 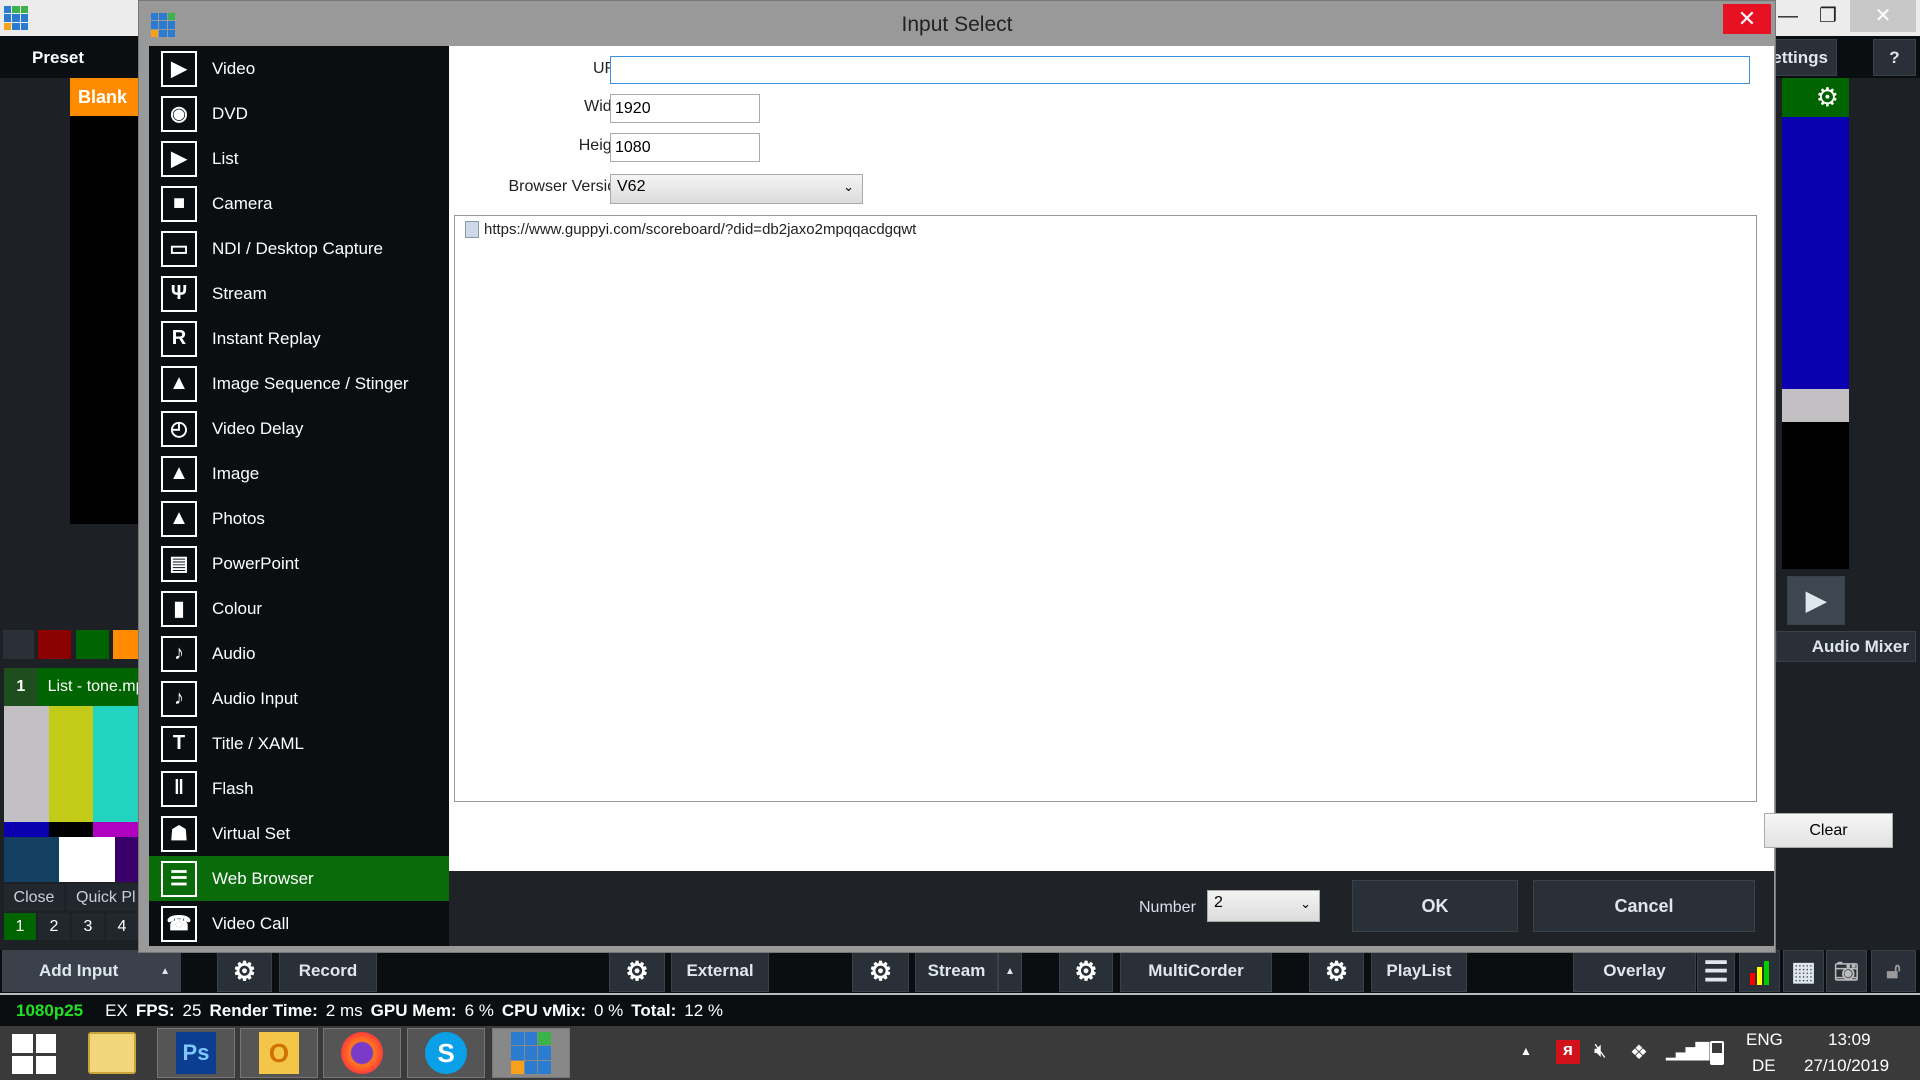 I want to click on input-header: 1 List - tone.mp, so click(x=71, y=687).